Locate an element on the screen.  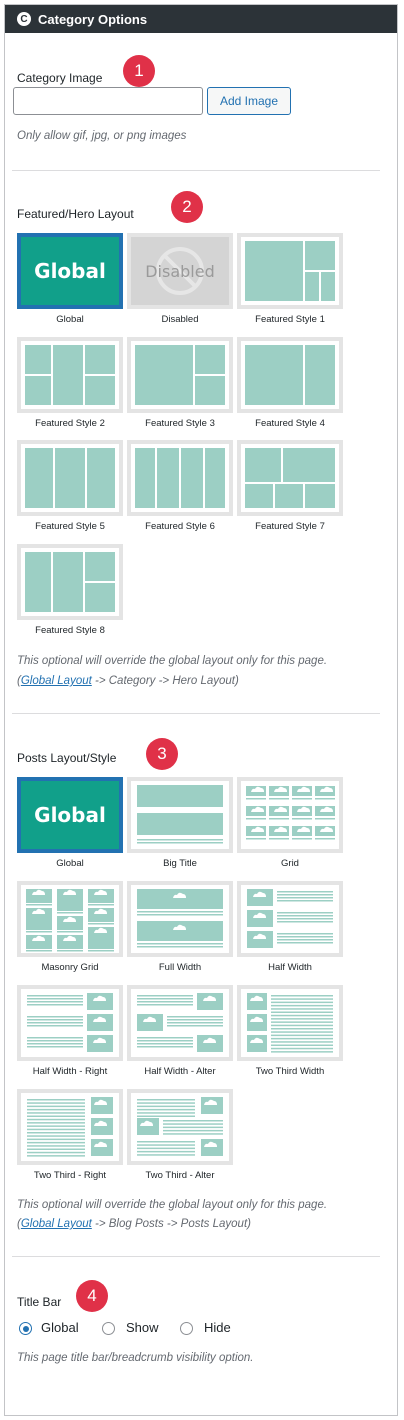
title-bar-option-show: Show is located at coordinates (142, 1327).